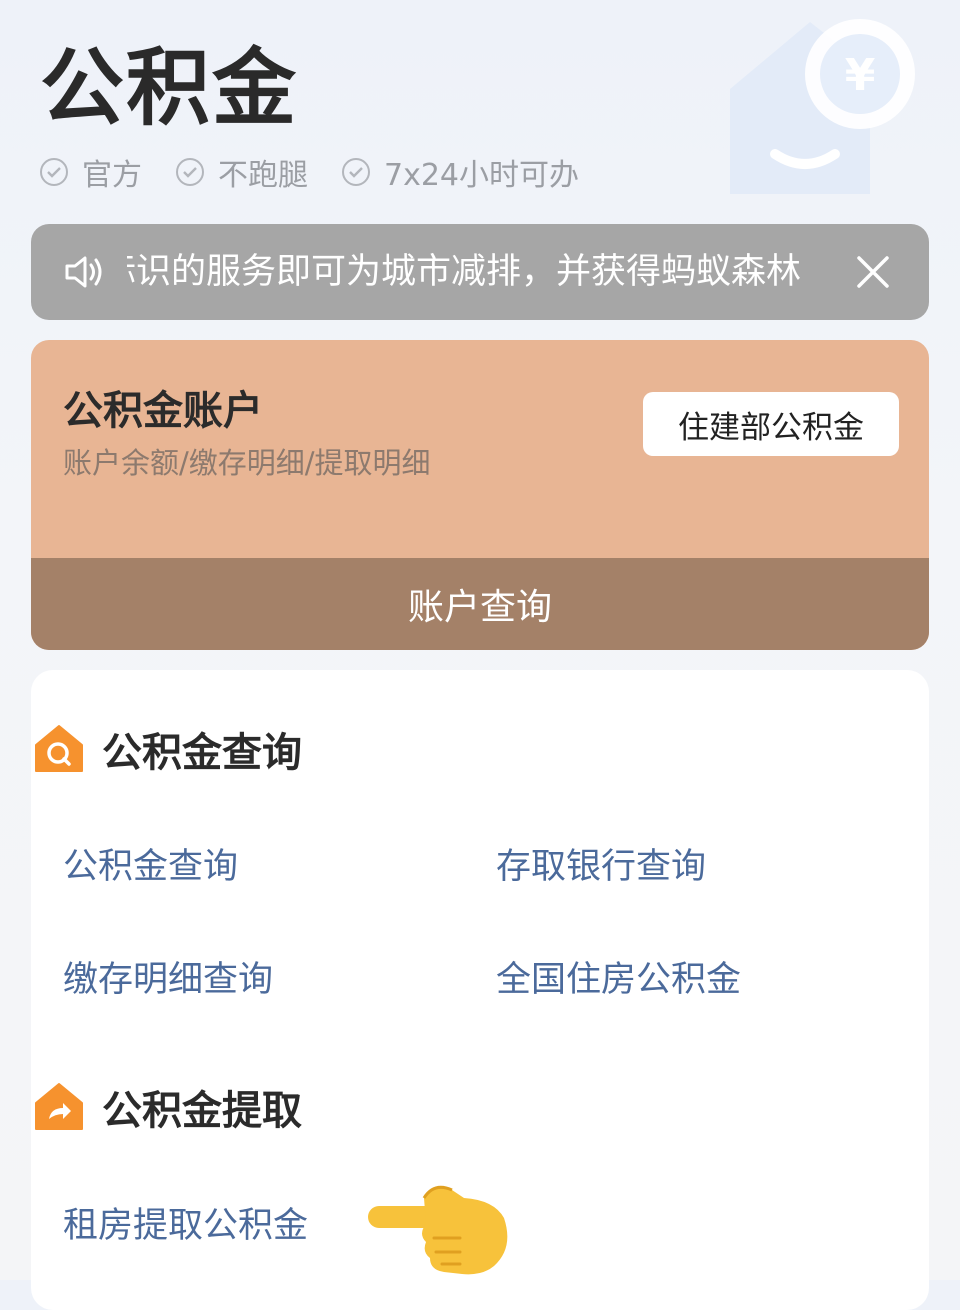  Describe the element at coordinates (202, 753) in the screenshot. I see `section-title: 公积金查询` at that location.